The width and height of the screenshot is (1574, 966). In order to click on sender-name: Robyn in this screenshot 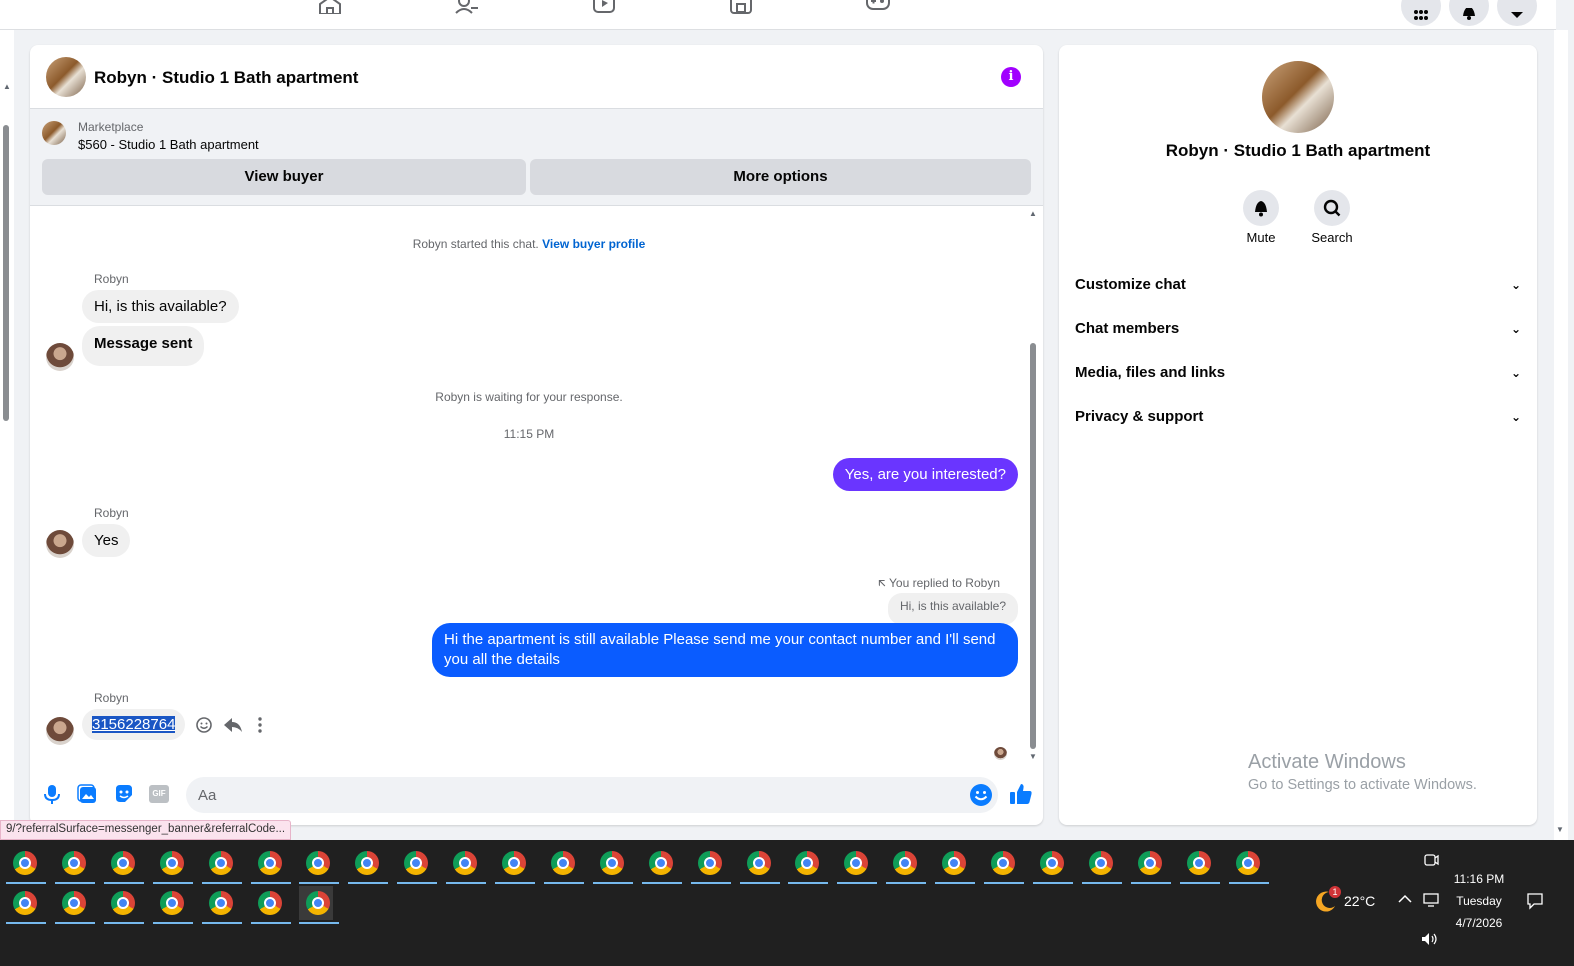, I will do `click(111, 279)`.